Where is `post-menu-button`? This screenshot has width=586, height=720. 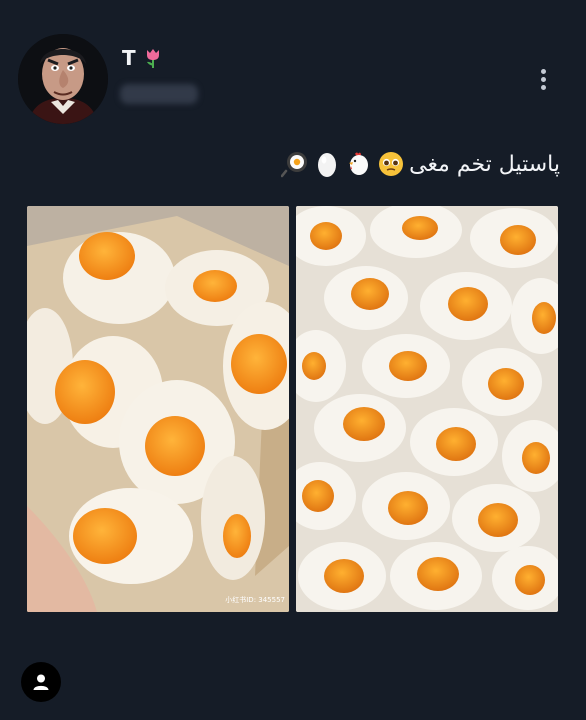
post-menu-button is located at coordinates (543, 81).